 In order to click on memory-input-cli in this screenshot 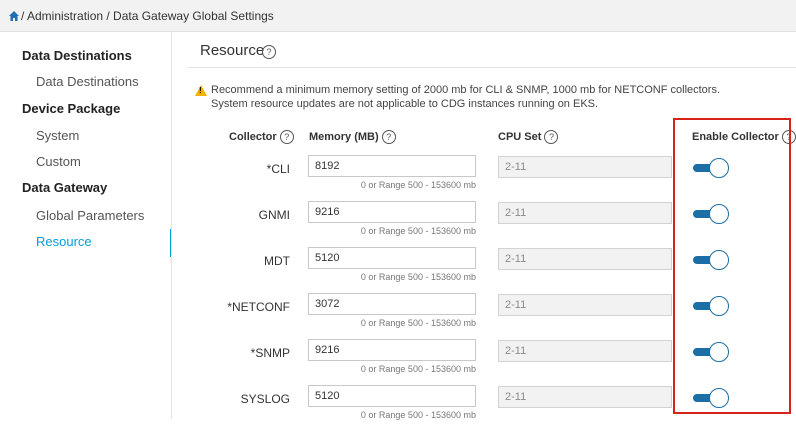, I will do `click(392, 166)`.